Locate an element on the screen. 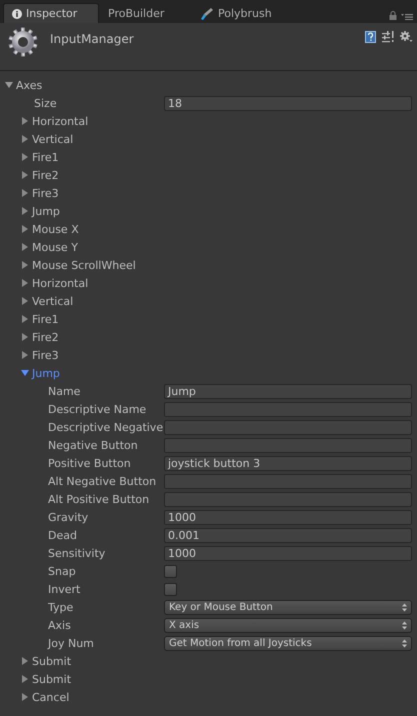 The width and height of the screenshot is (417, 716). component-title: InputManager is located at coordinates (92, 39).